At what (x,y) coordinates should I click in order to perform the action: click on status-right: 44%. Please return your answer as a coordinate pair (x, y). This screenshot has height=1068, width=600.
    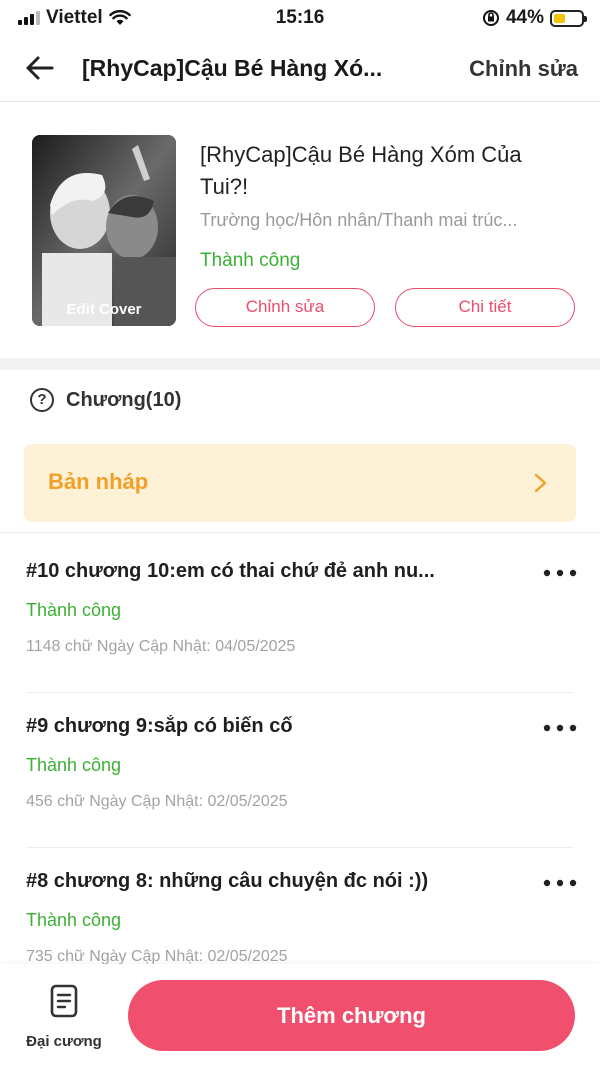
    Looking at the image, I should click on (534, 18).